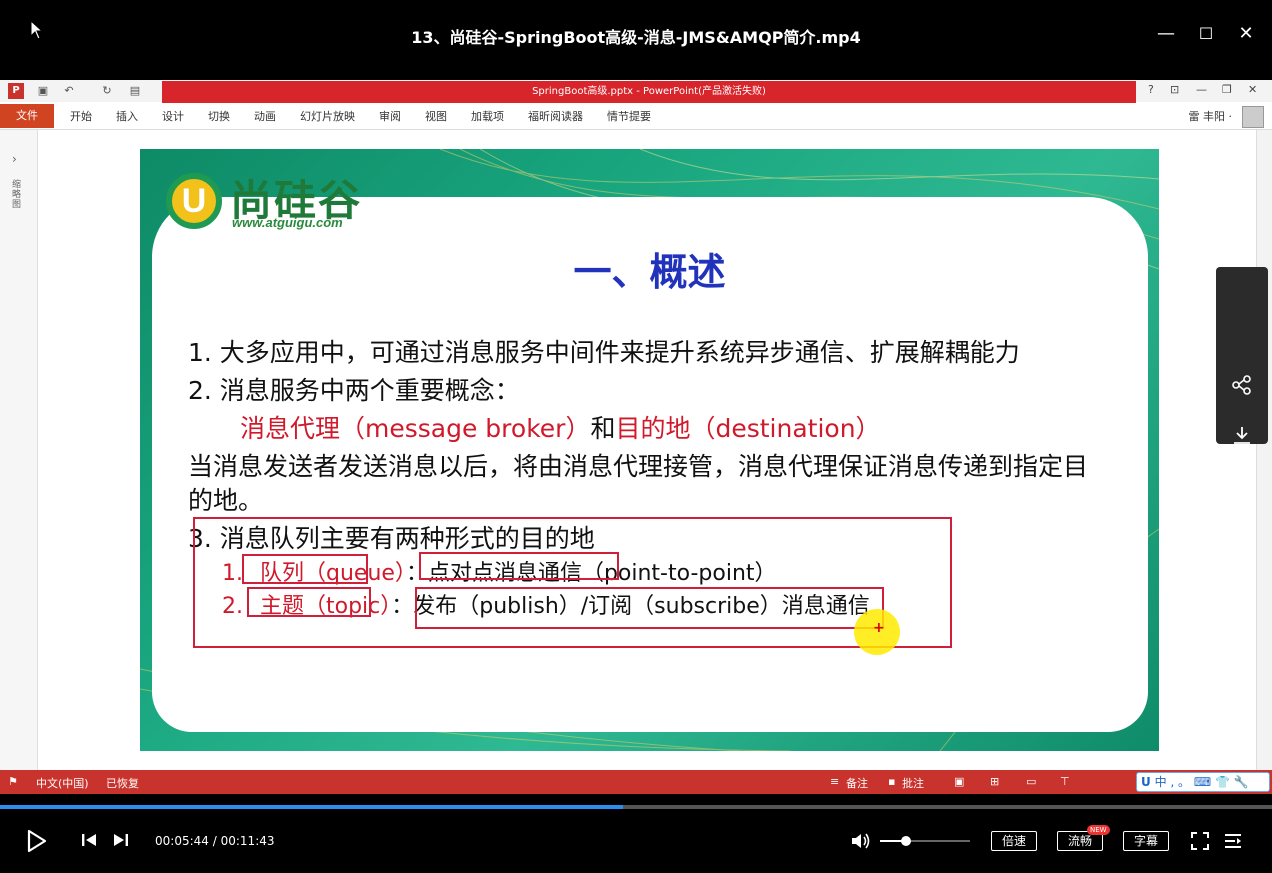  I want to click on ppt-minimize-icon: —, so click(1201, 89).